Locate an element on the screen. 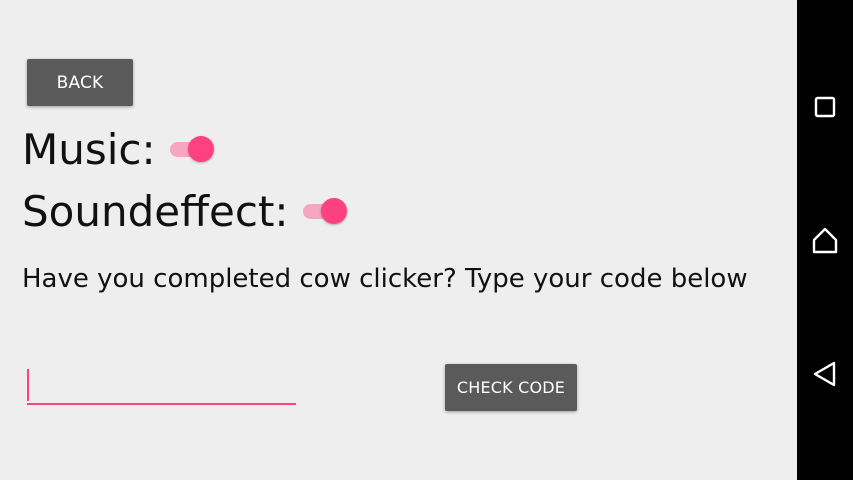 The image size is (853, 480). back-button: BACK is located at coordinates (80, 82).